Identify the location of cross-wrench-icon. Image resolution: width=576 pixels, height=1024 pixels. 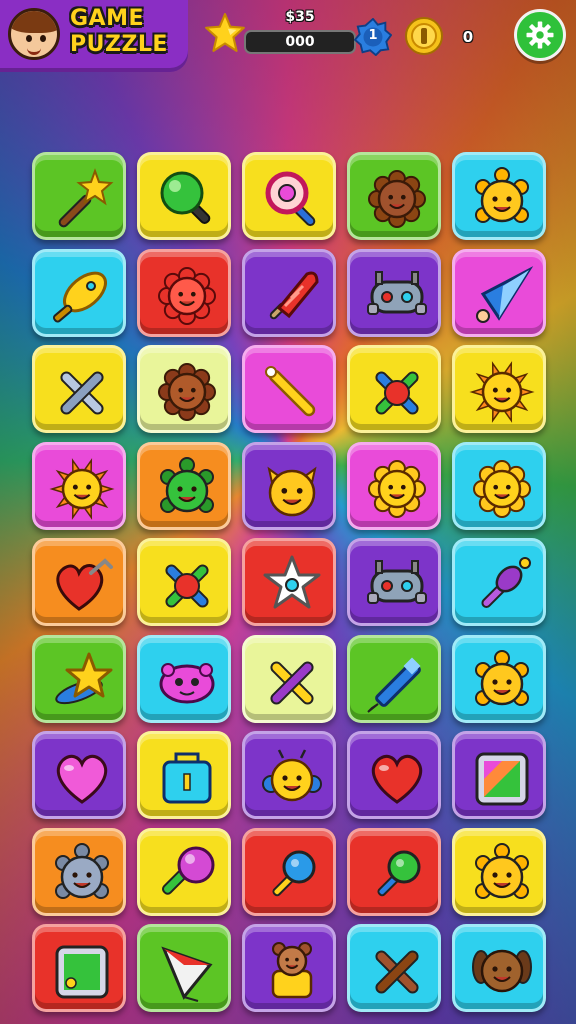
(82, 393).